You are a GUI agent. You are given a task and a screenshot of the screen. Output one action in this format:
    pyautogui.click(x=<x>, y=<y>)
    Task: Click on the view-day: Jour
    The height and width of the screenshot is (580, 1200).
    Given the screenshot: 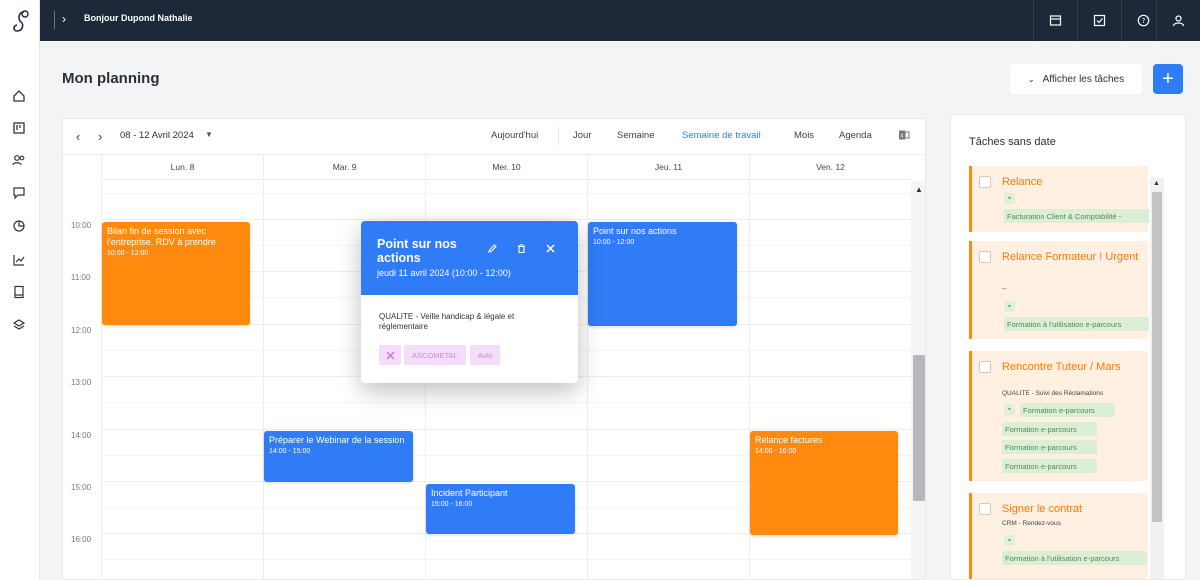 What is the action you would take?
    pyautogui.click(x=582, y=135)
    